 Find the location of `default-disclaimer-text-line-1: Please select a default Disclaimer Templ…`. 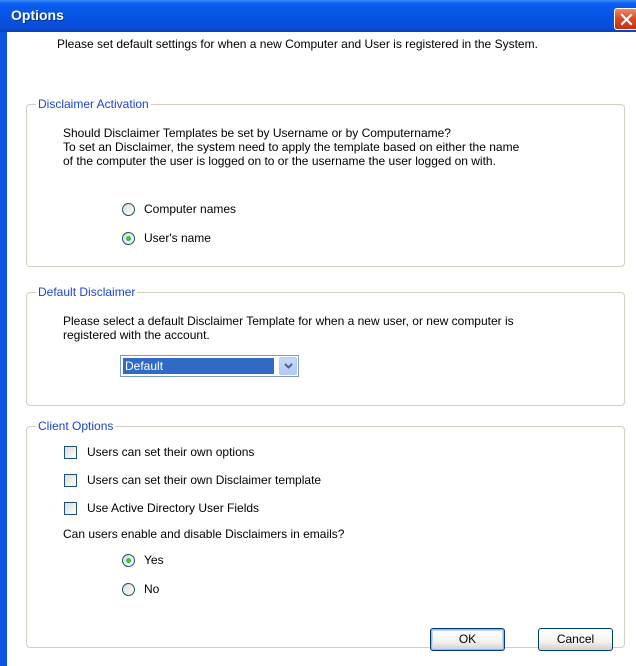

default-disclaimer-text-line-1: Please select a default Disclaimer Templ… is located at coordinates (288, 321).